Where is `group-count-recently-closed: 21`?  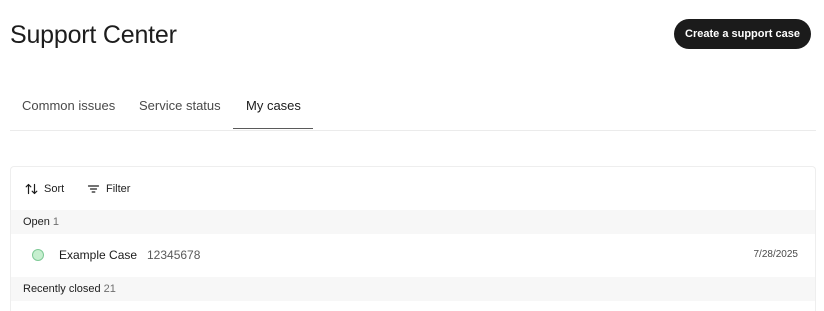 group-count-recently-closed: 21 is located at coordinates (109, 289).